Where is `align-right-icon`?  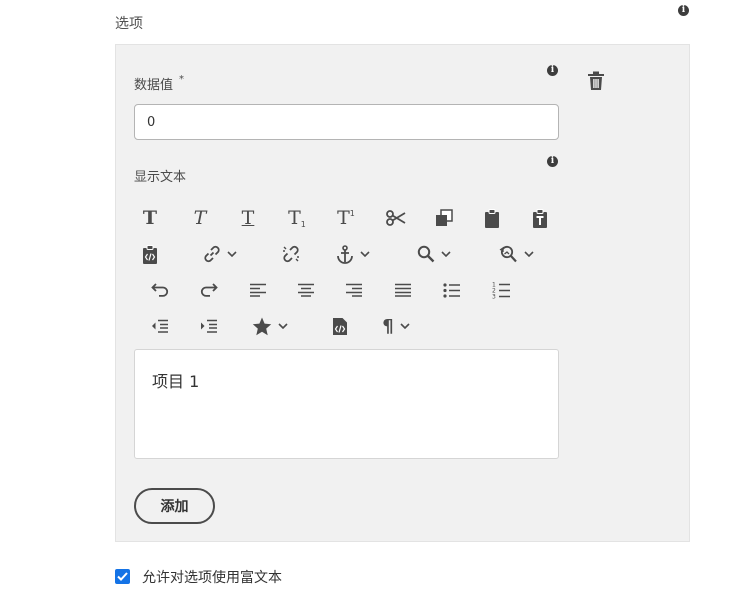
align-right-icon is located at coordinates (354, 290).